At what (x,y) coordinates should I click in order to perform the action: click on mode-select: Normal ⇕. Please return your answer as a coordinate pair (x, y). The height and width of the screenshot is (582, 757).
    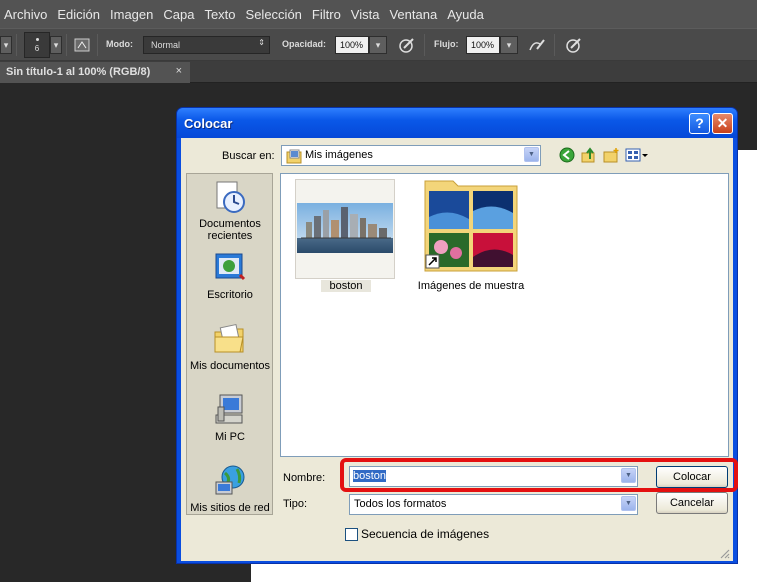
    Looking at the image, I should click on (206, 45).